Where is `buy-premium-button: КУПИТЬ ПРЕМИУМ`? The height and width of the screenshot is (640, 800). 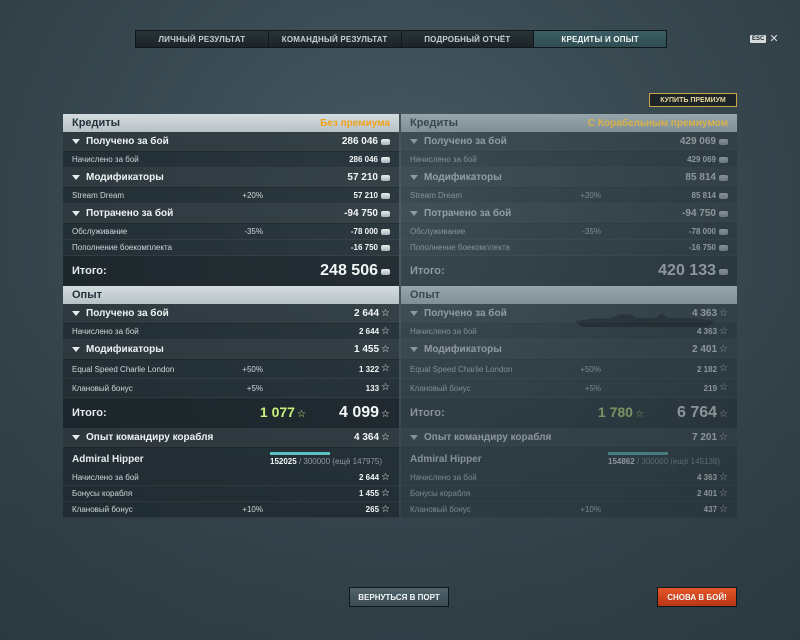
buy-premium-button: КУПИТЬ ПРЕМИУМ is located at coordinates (693, 100).